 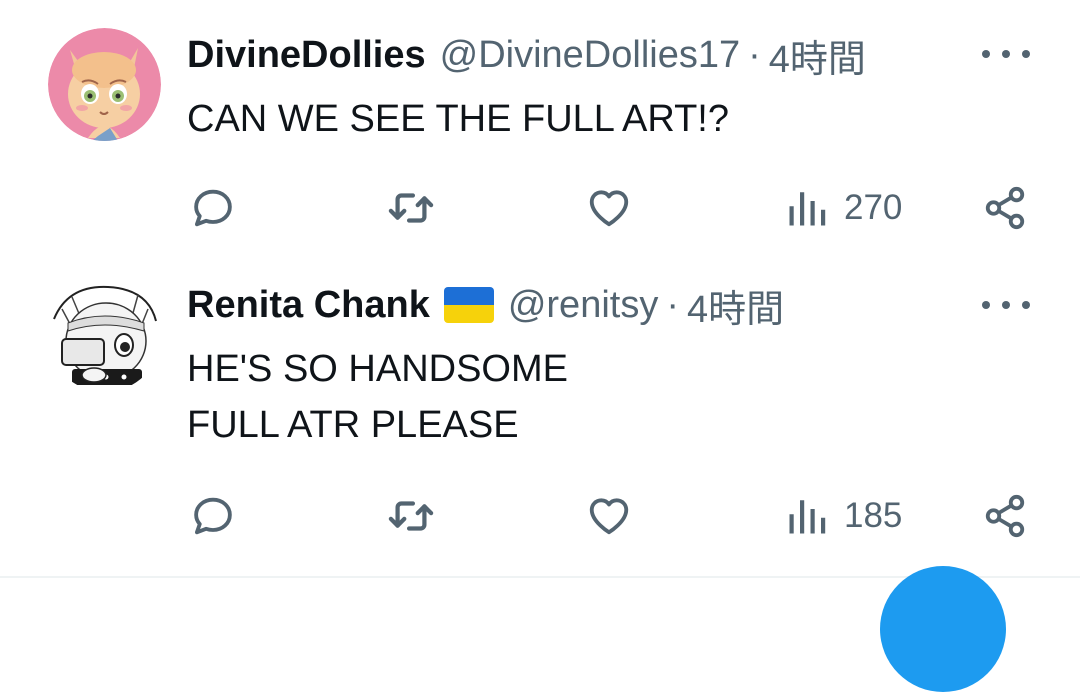 I want to click on tweet-text-line: HE'S SO HANDSOME, so click(x=377, y=369).